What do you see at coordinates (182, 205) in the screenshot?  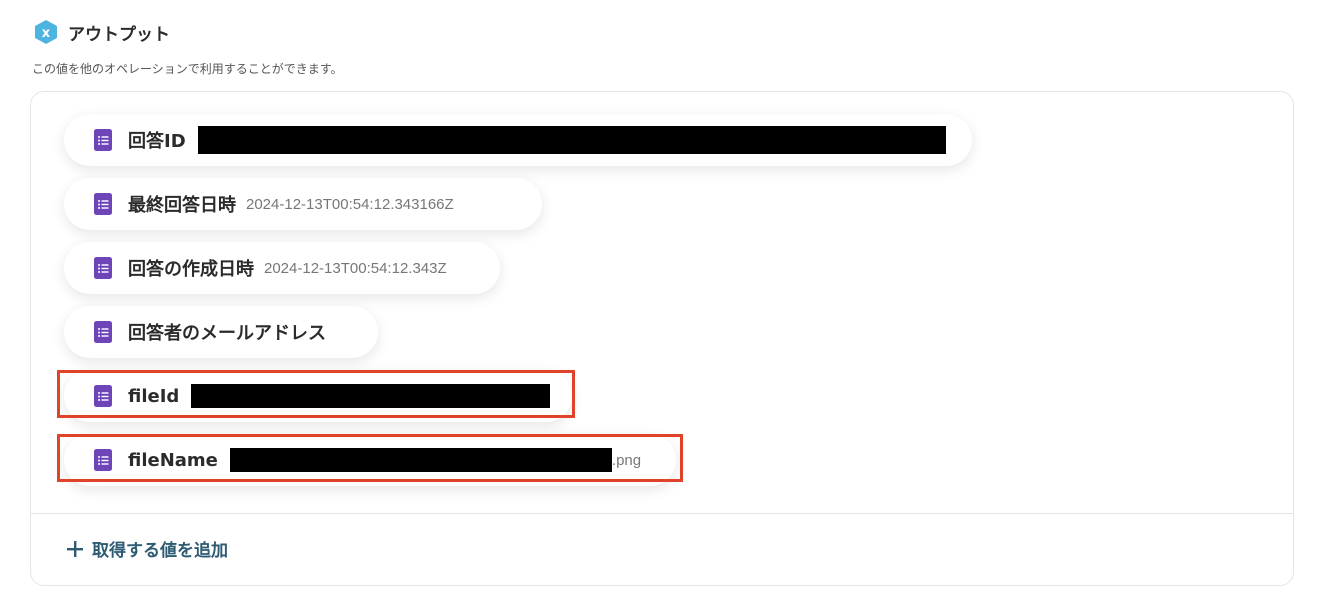 I see `item-label: 最終回答日時` at bounding box center [182, 205].